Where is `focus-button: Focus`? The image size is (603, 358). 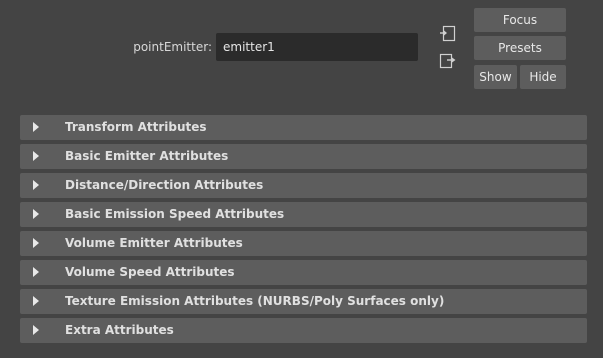
focus-button: Focus is located at coordinates (520, 20).